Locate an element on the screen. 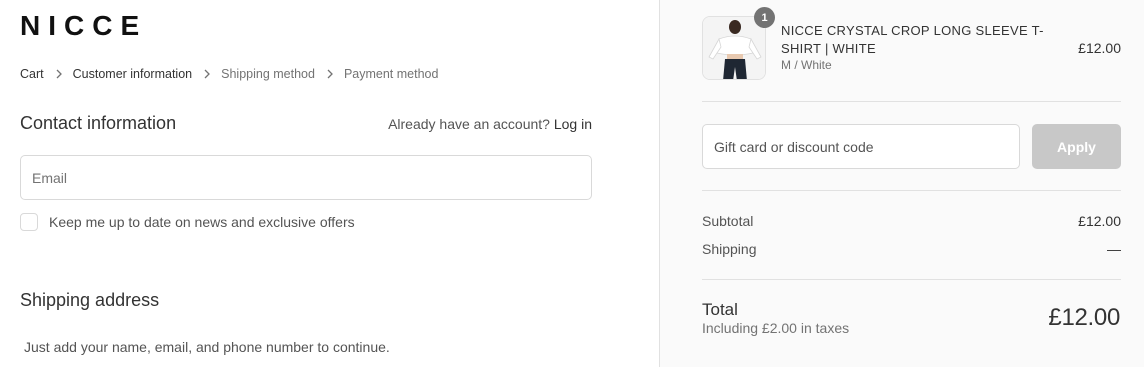 This screenshot has height=367, width=1144. breadcrumb-payment-method: Payment method is located at coordinates (391, 74).